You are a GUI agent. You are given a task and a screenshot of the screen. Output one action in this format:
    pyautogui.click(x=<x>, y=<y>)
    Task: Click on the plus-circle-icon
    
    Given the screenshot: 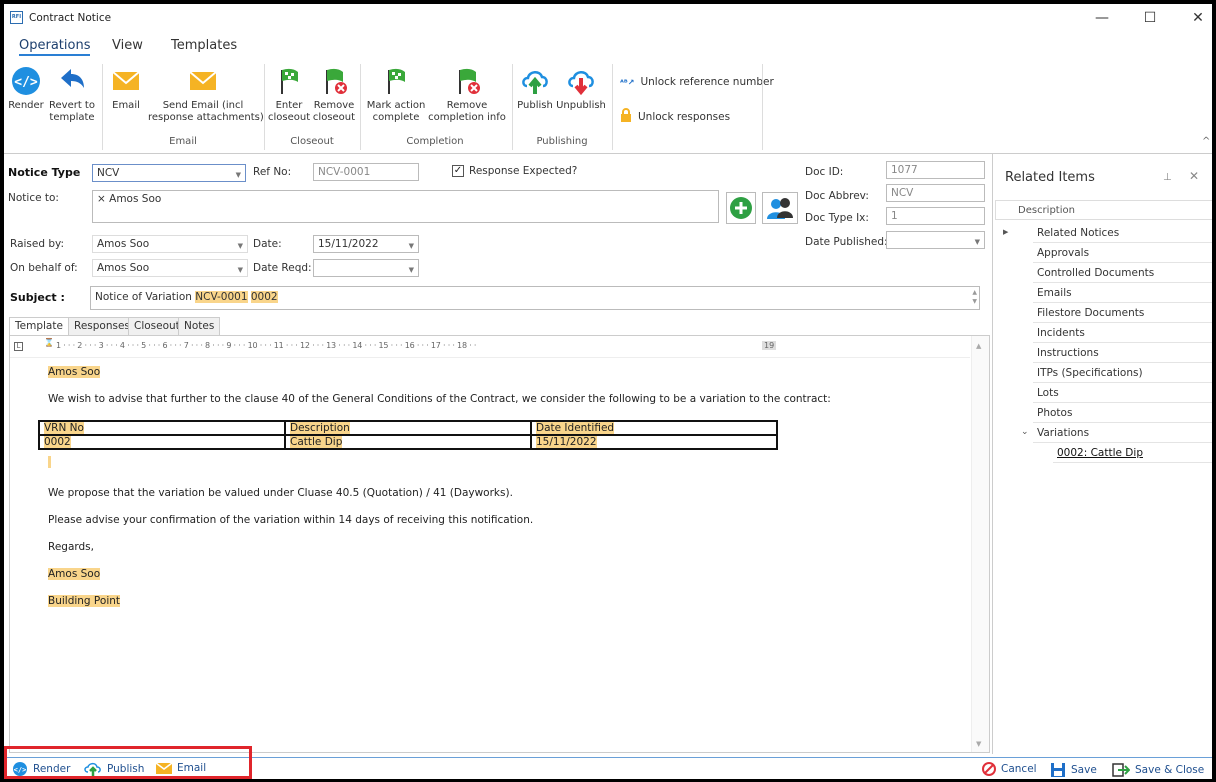 What is the action you would take?
    pyautogui.click(x=741, y=208)
    